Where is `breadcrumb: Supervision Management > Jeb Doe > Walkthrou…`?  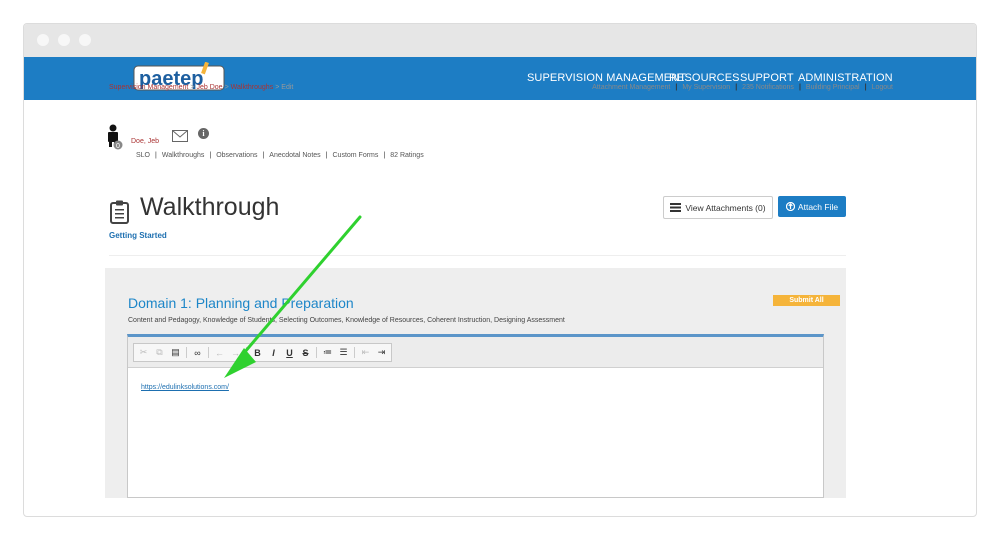
breadcrumb: Supervision Management > Jeb Doe > Walkthrou… is located at coordinates (201, 87).